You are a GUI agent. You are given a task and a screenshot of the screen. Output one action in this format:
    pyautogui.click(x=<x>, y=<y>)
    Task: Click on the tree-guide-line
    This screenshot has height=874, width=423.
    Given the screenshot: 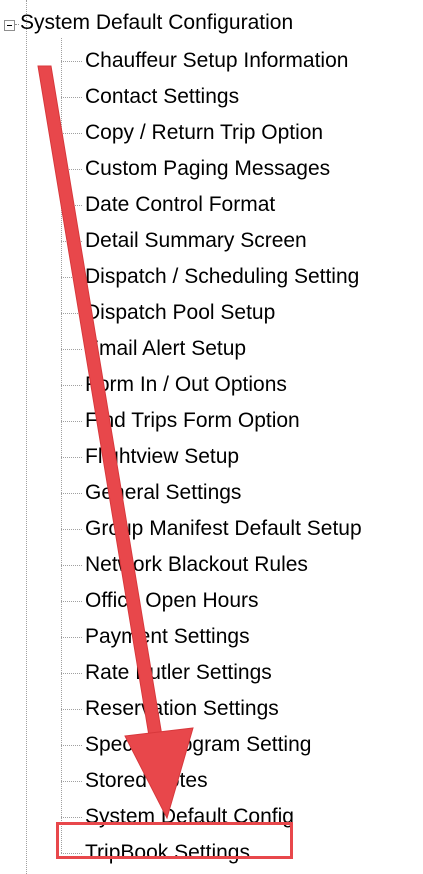 What is the action you would take?
    pyautogui.click(x=26, y=437)
    